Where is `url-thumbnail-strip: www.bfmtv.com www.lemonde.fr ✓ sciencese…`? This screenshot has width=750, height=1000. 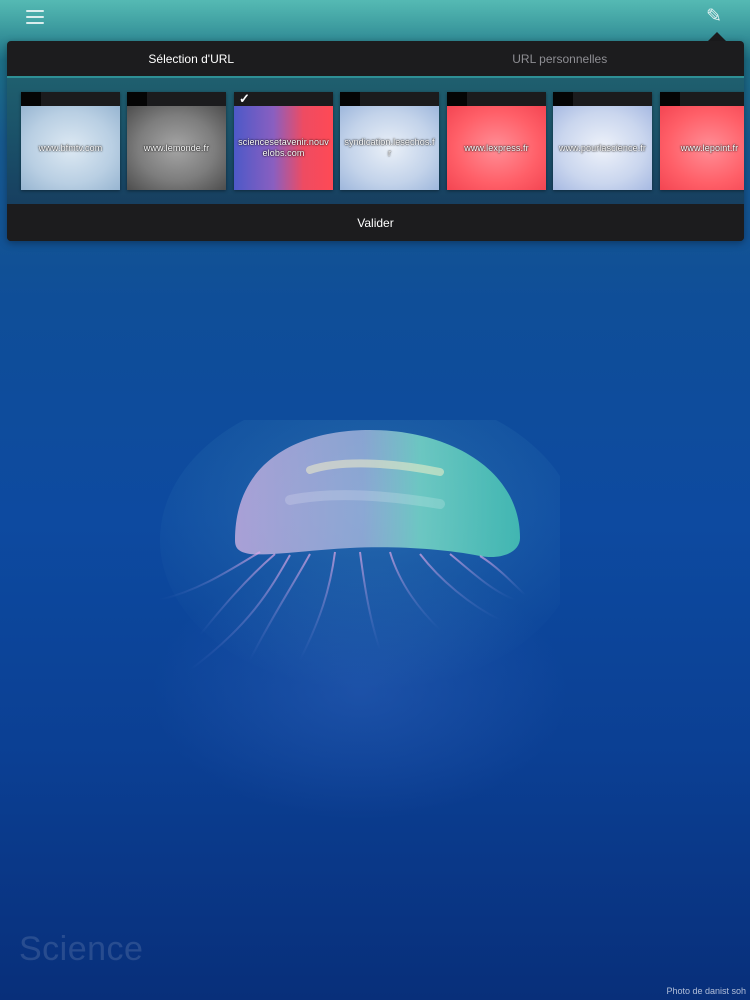
url-thumbnail-strip: www.bfmtv.com www.lemonde.fr ✓ sciencese… is located at coordinates (375, 141).